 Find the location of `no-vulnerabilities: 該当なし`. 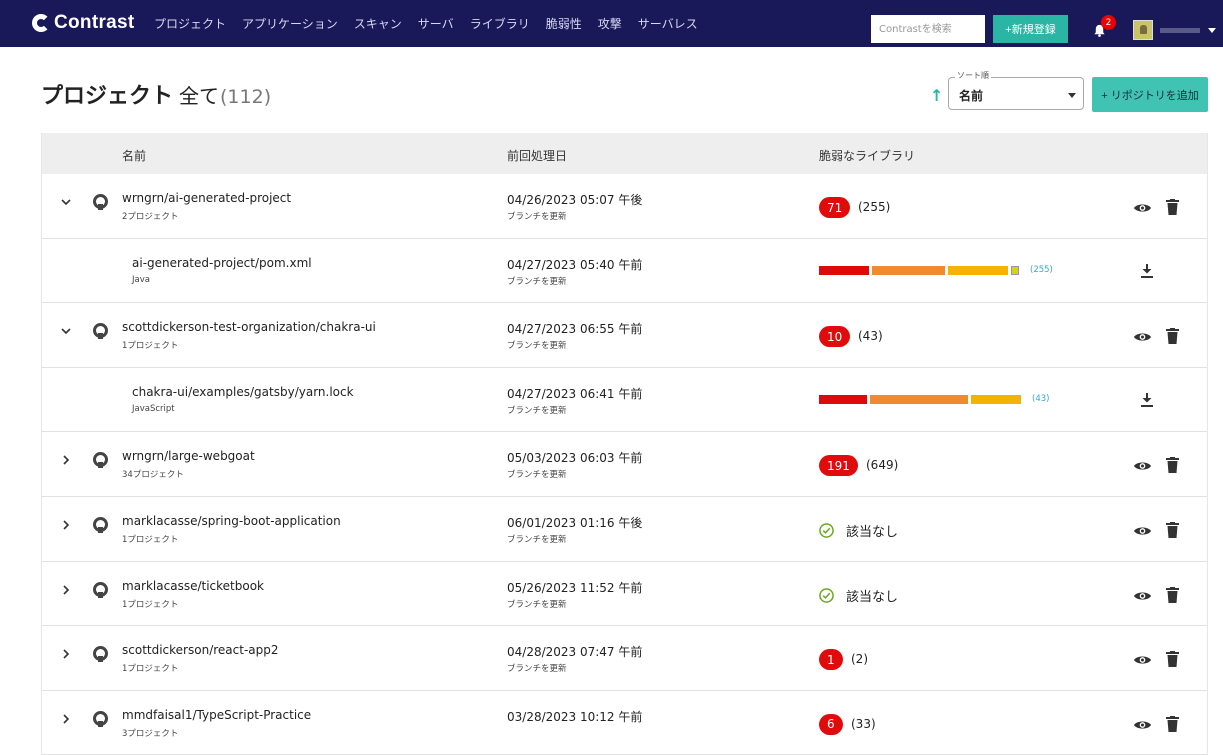

no-vulnerabilities: 該当なし is located at coordinates (858, 530).